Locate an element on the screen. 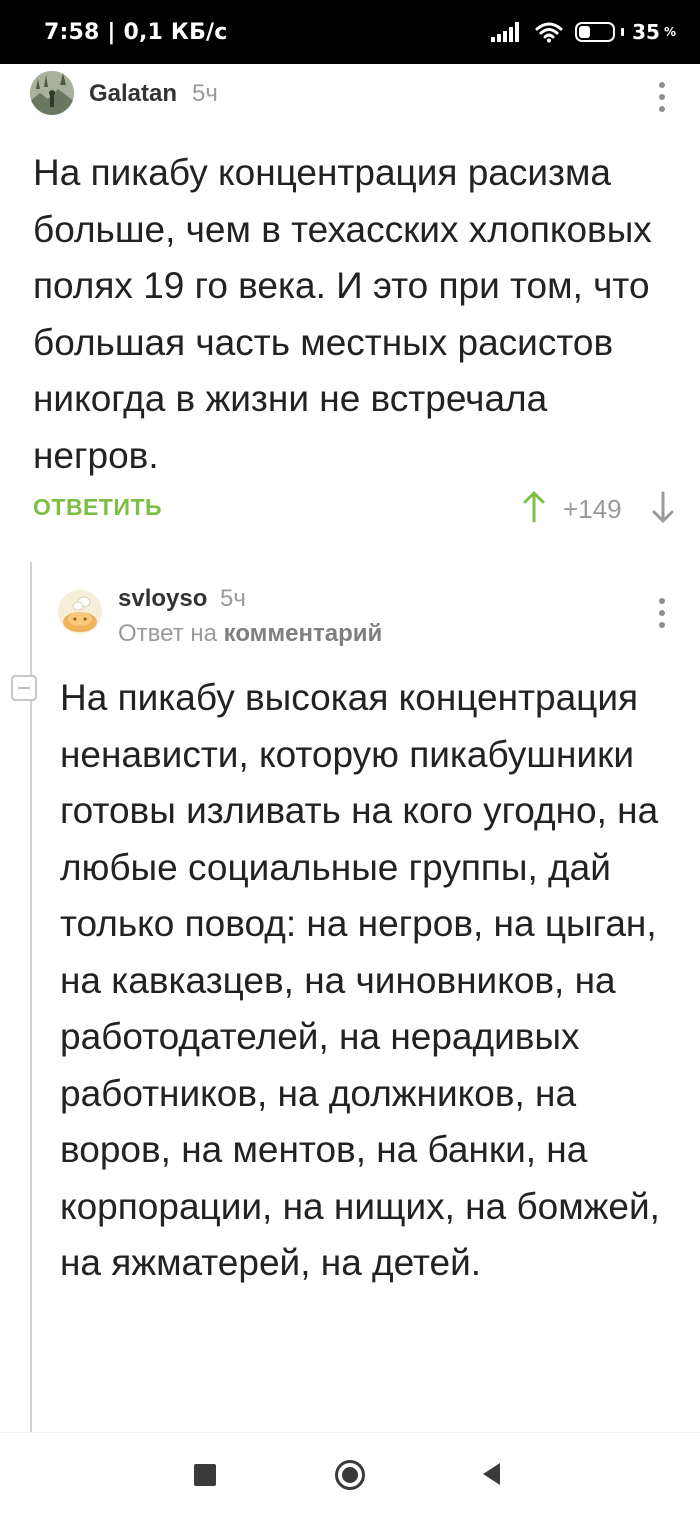 This screenshot has height=1518, width=700. circle-icon is located at coordinates (350, 1475).